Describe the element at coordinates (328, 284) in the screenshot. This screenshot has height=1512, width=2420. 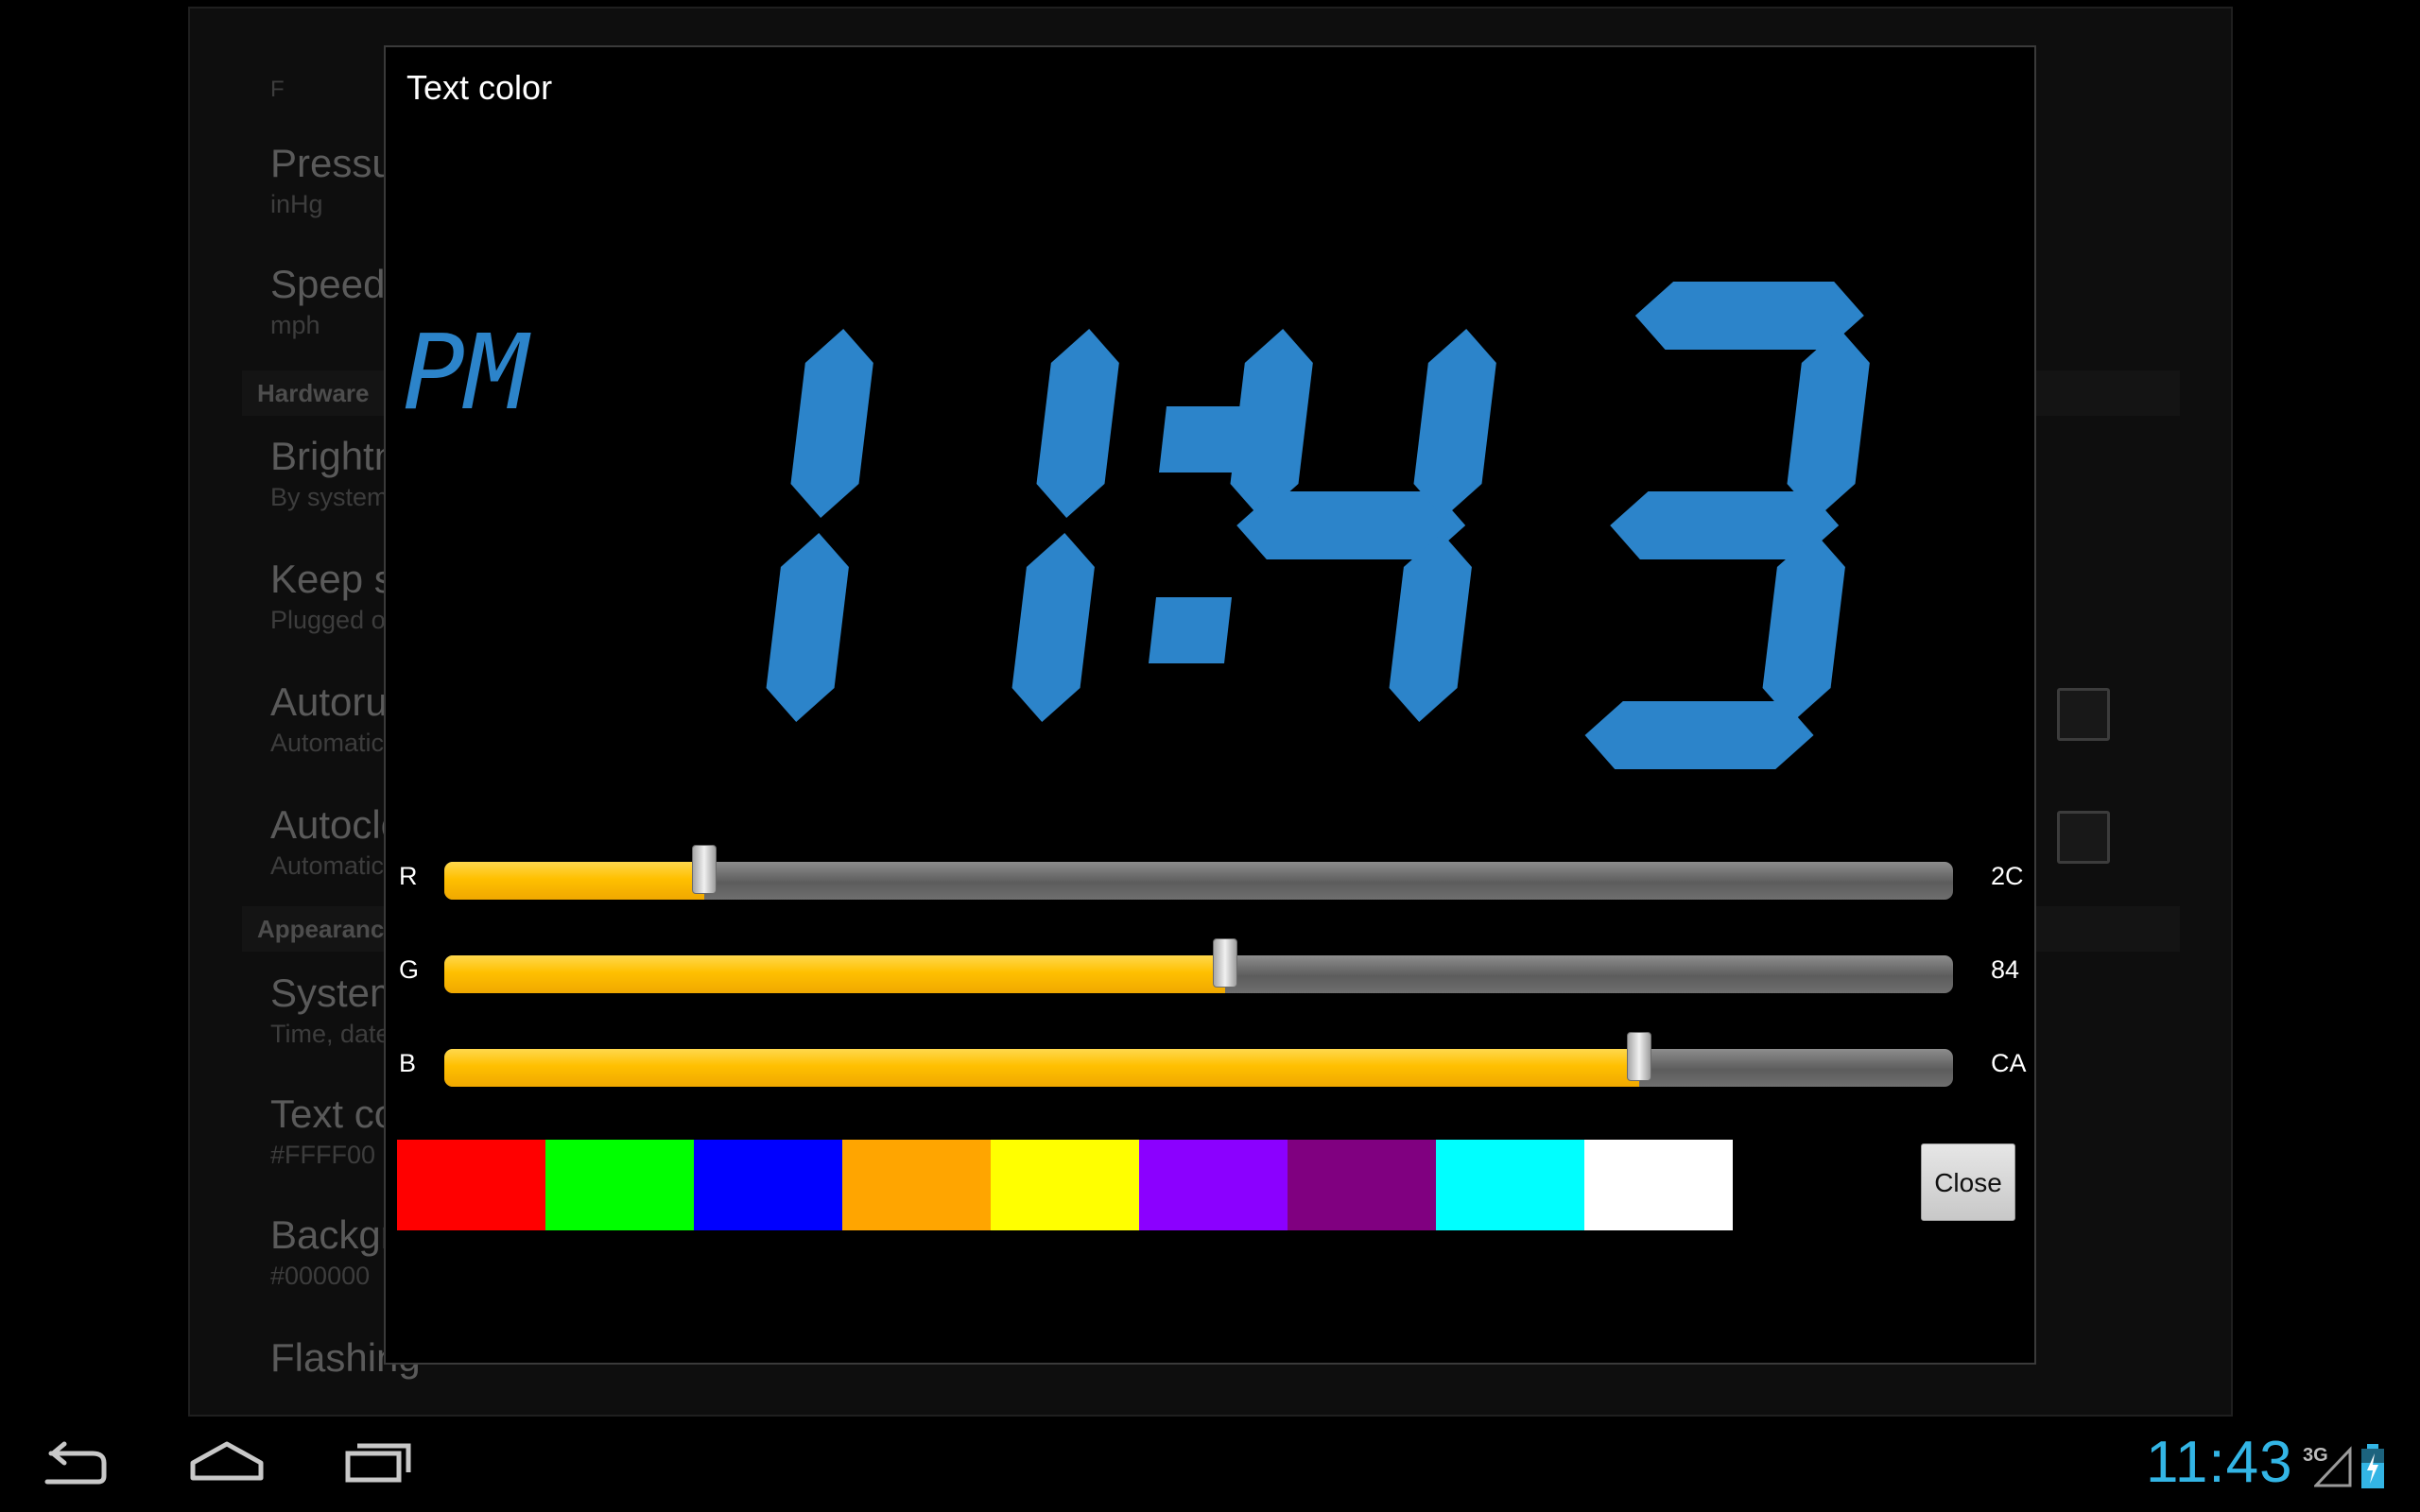
I see `settings-item-title: Speed` at that location.